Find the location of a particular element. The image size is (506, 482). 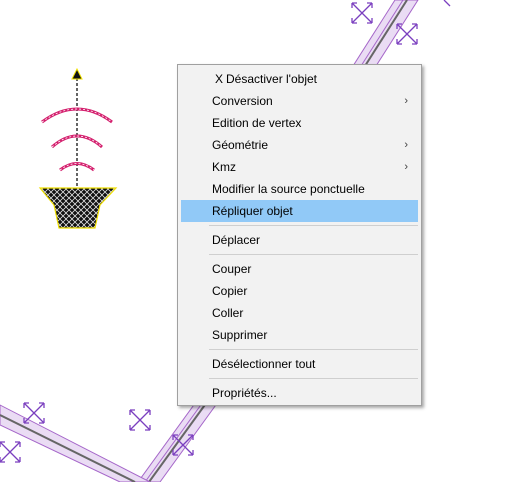

menu-item-label: Edition de vertex is located at coordinates (257, 123).